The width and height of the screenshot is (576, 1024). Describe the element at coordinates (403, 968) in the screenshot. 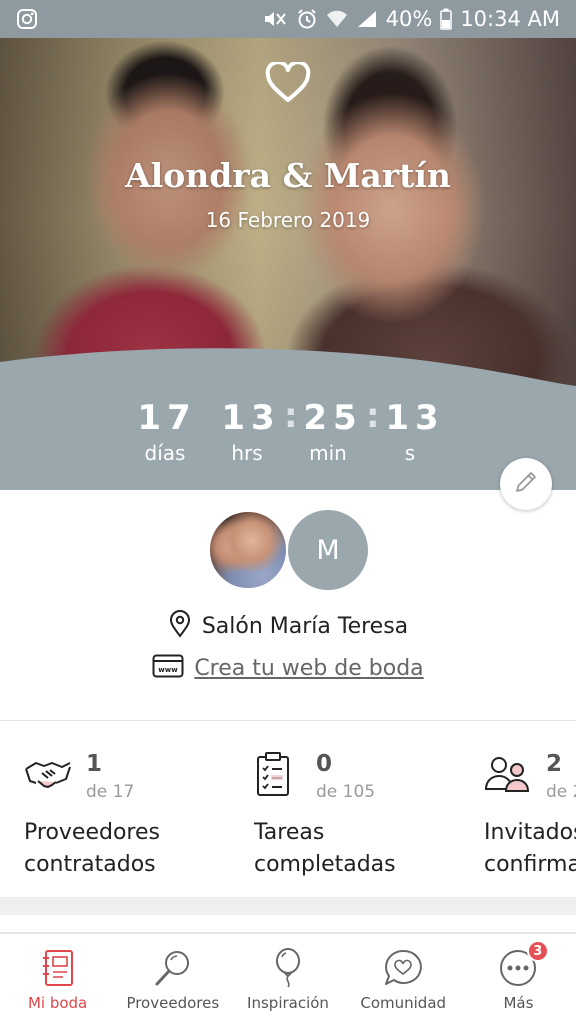

I see `chat-heart-icon` at that location.